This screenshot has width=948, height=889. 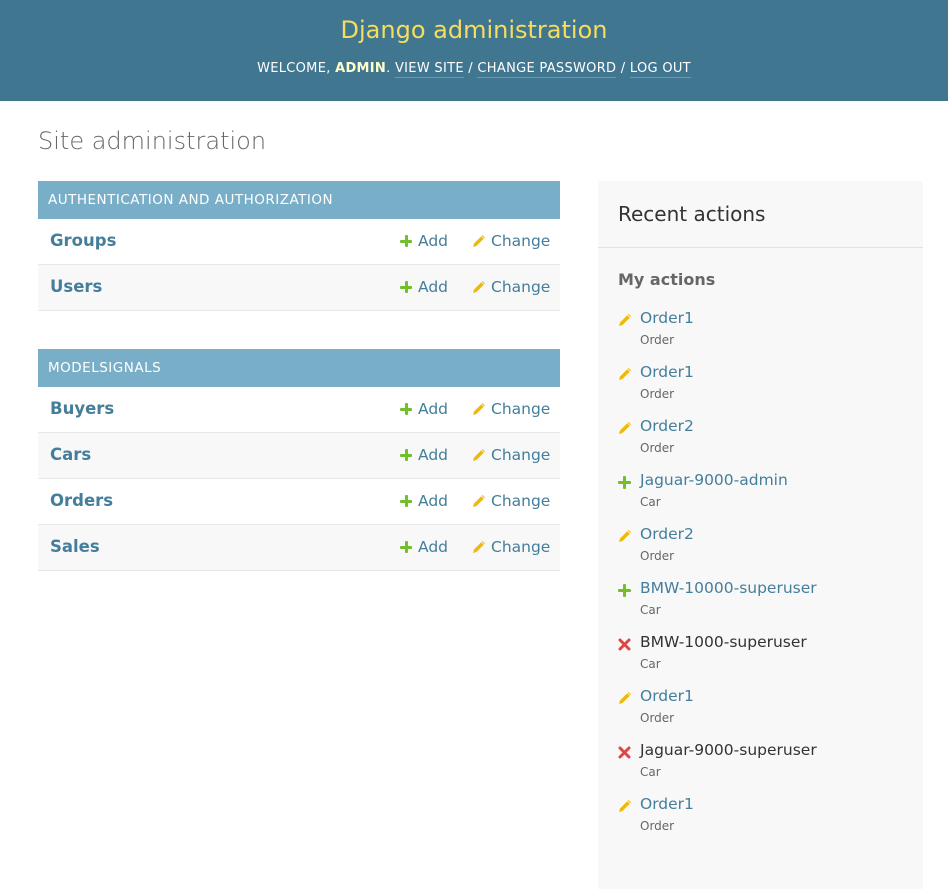 I want to click on add-groups-link: Add, so click(x=424, y=241).